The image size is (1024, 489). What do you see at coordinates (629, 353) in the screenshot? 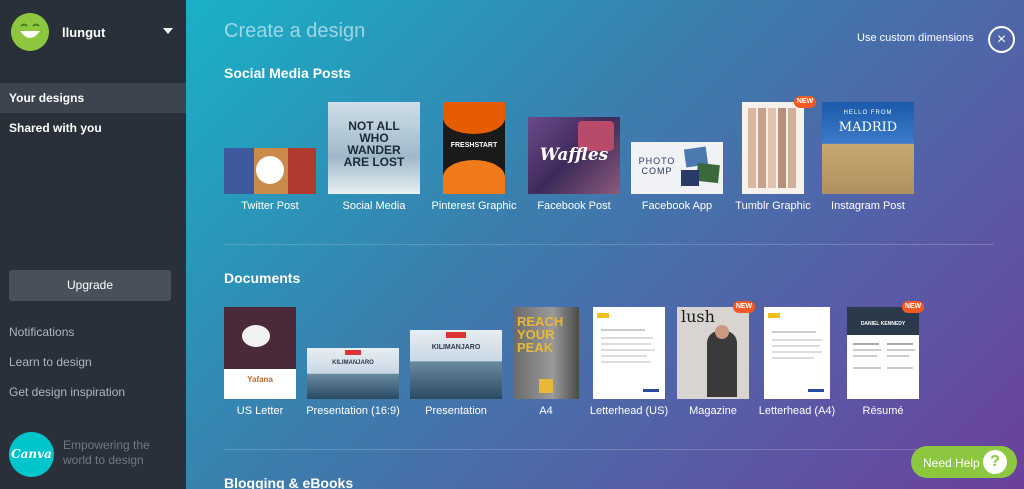
I see `letterhead-us-thumbnail` at bounding box center [629, 353].